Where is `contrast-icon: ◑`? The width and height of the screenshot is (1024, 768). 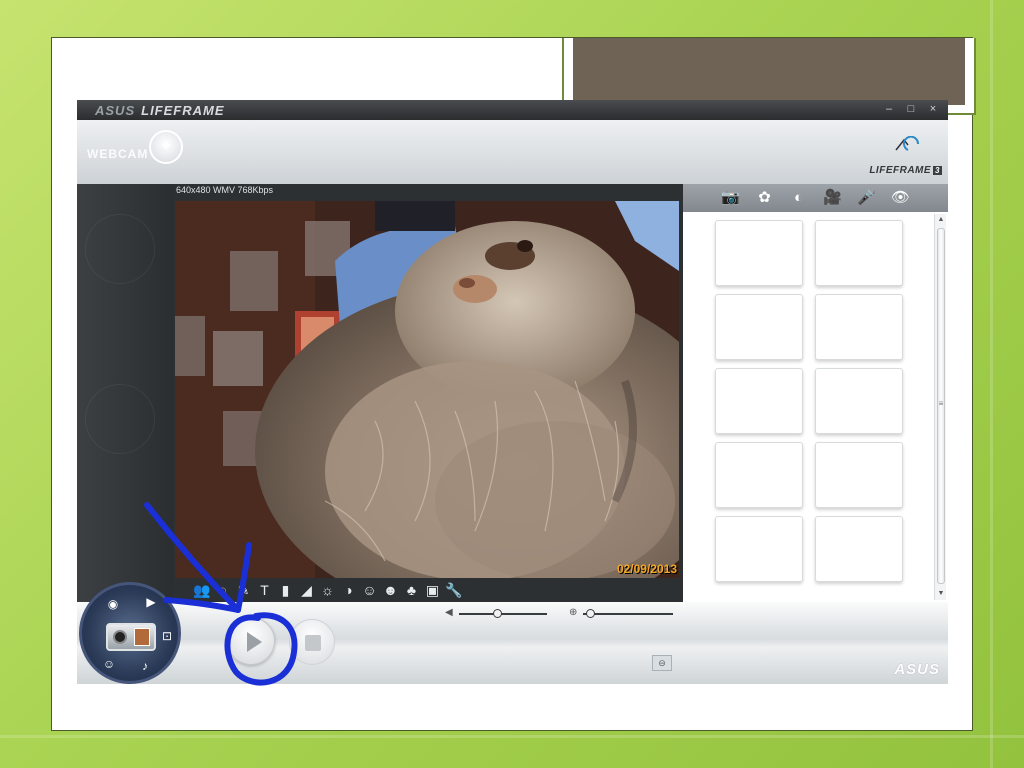 contrast-icon: ◑ is located at coordinates (348, 590).